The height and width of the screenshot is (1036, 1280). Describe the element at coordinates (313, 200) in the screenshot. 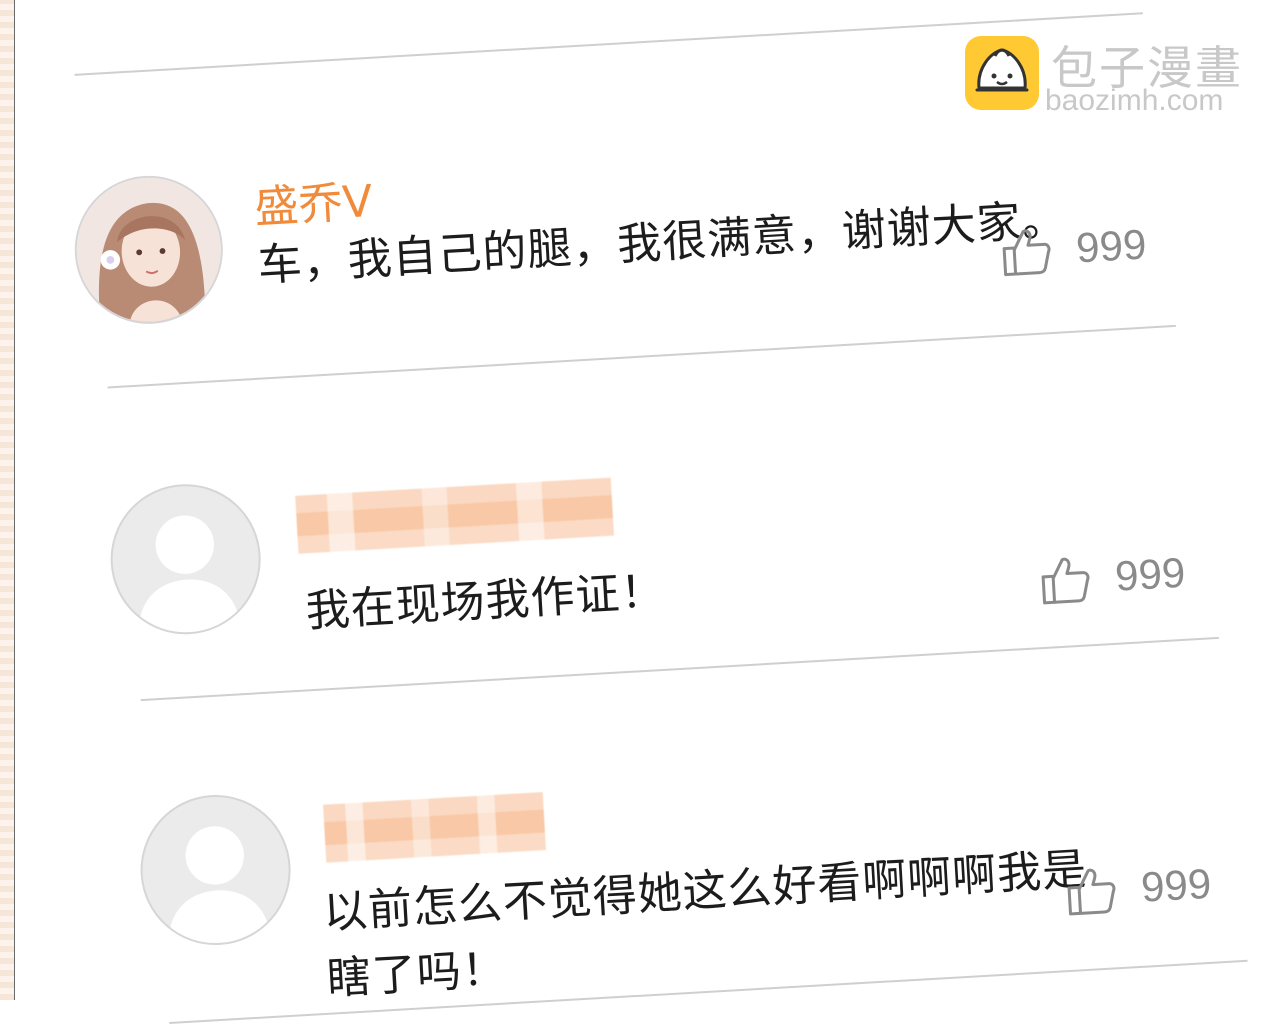

I see `username: 盛乔V` at that location.